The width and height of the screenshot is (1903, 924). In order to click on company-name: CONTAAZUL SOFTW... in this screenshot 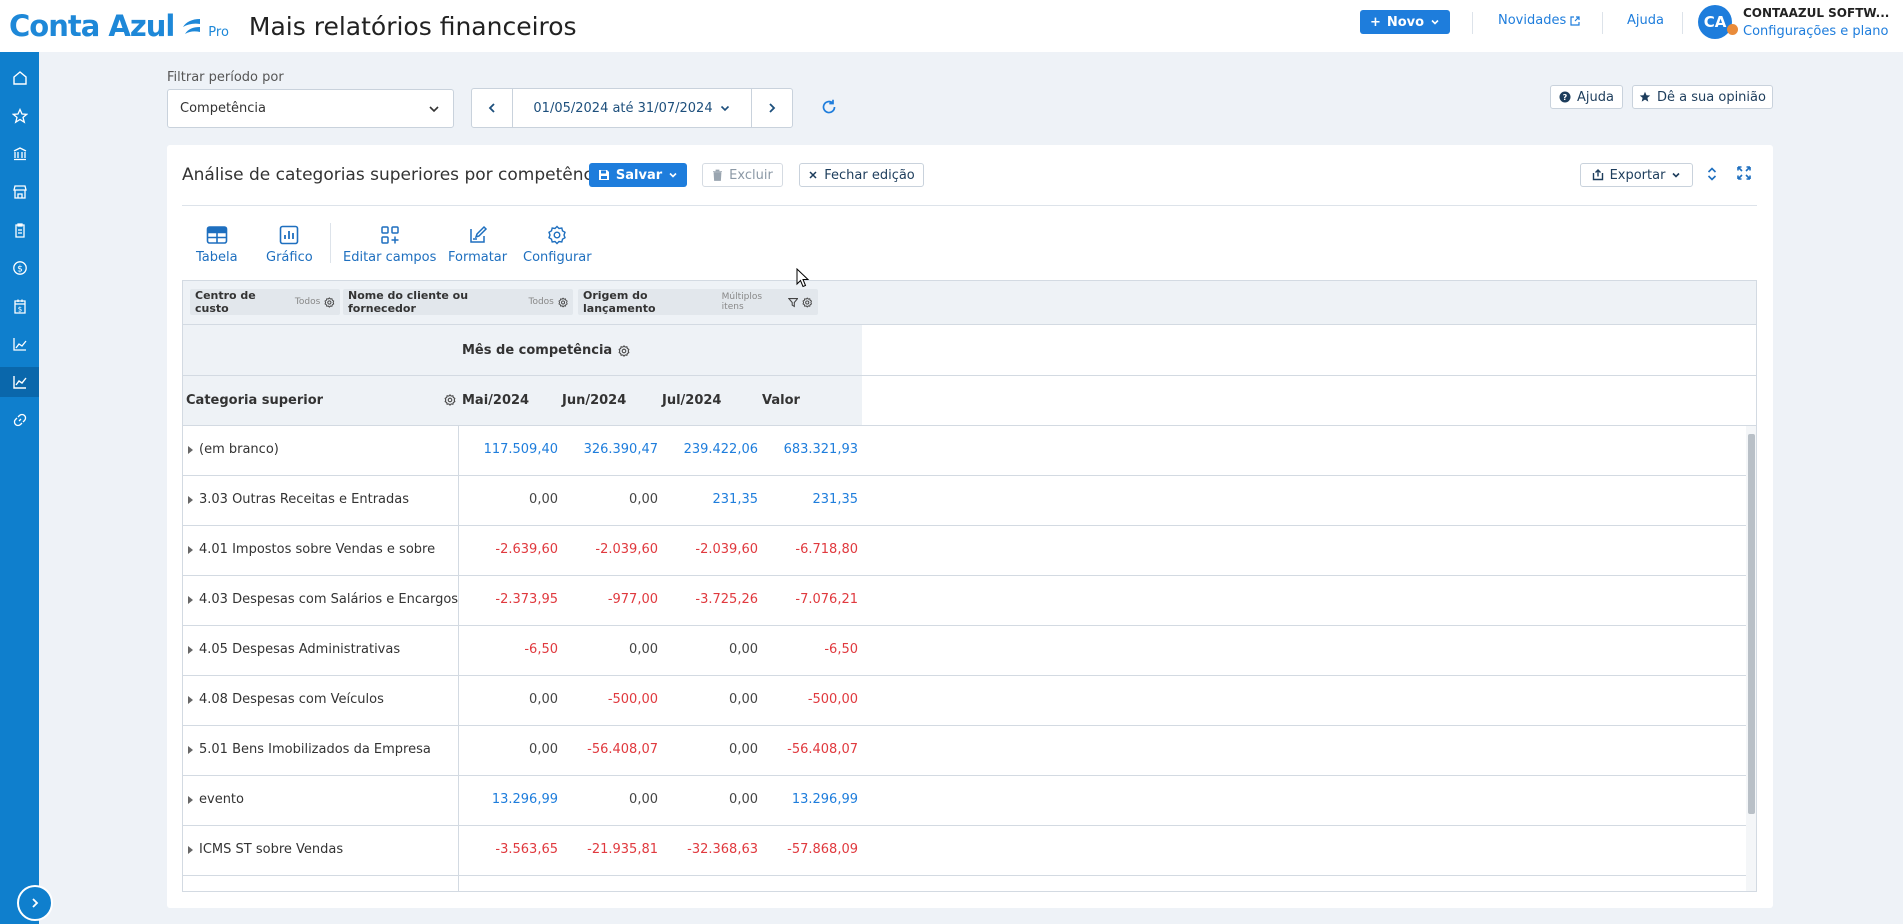, I will do `click(1816, 13)`.